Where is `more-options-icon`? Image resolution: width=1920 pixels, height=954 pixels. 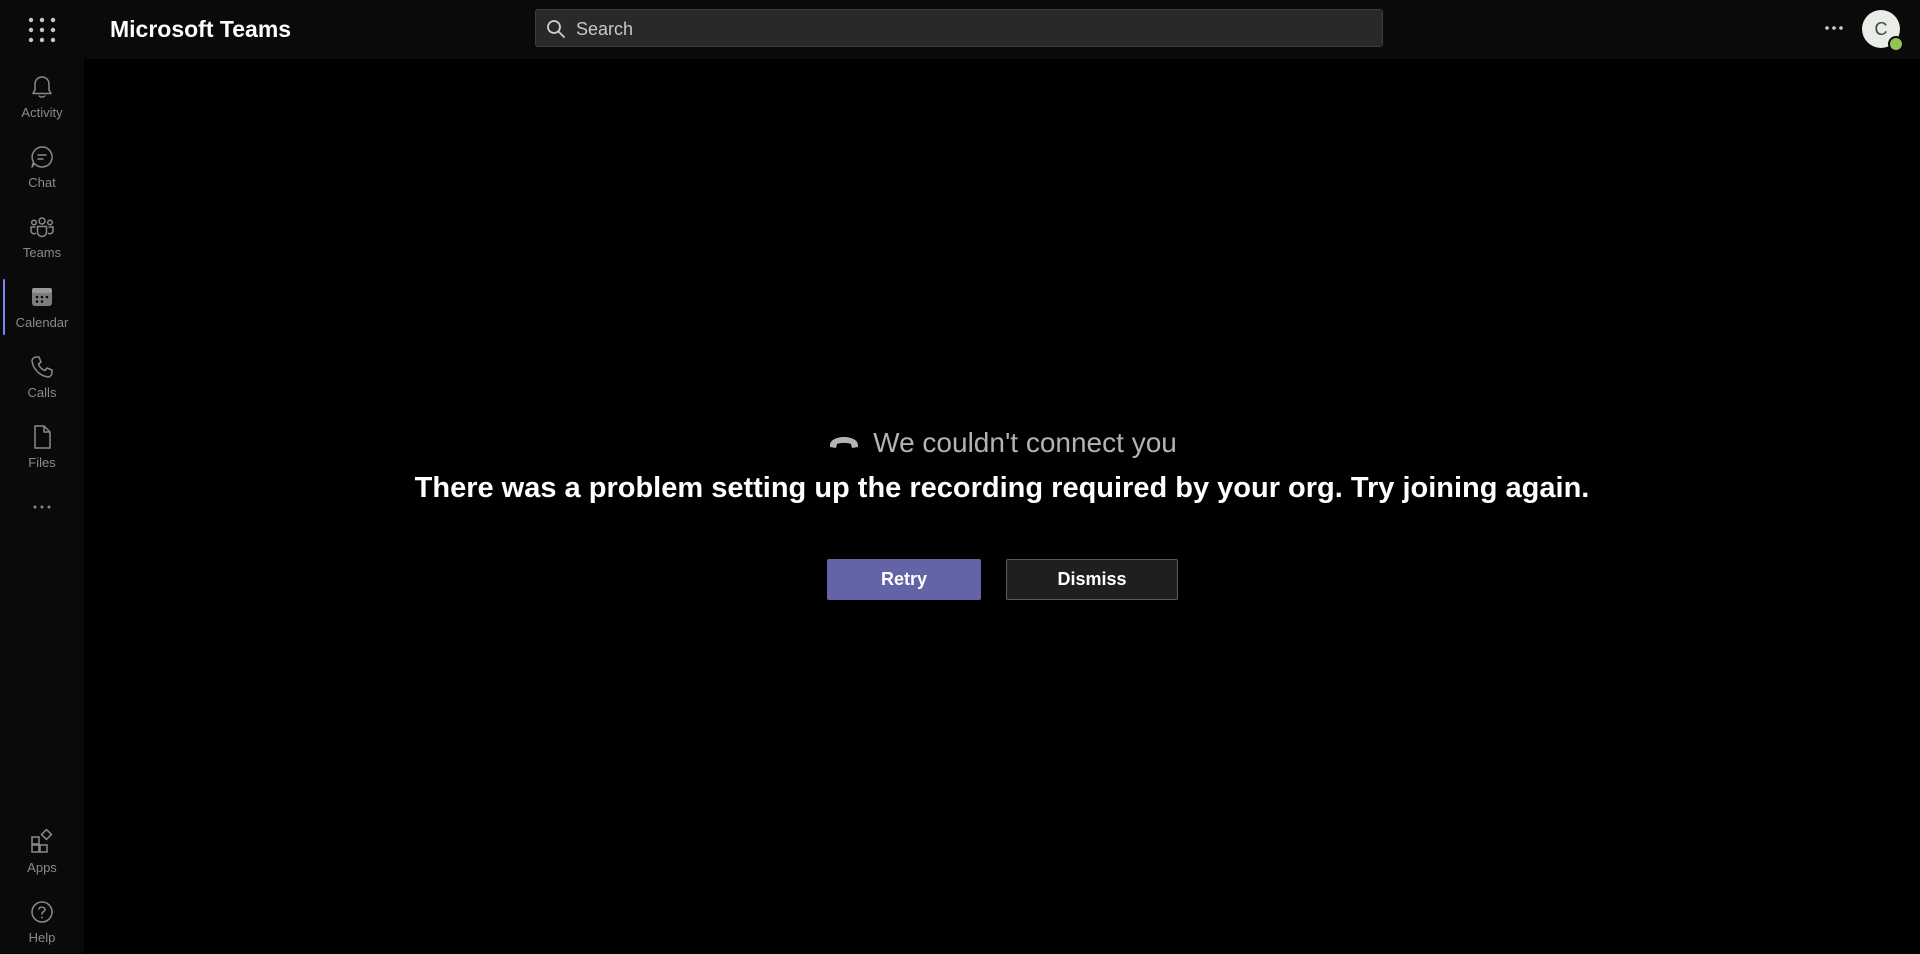 more-options-icon is located at coordinates (1834, 28).